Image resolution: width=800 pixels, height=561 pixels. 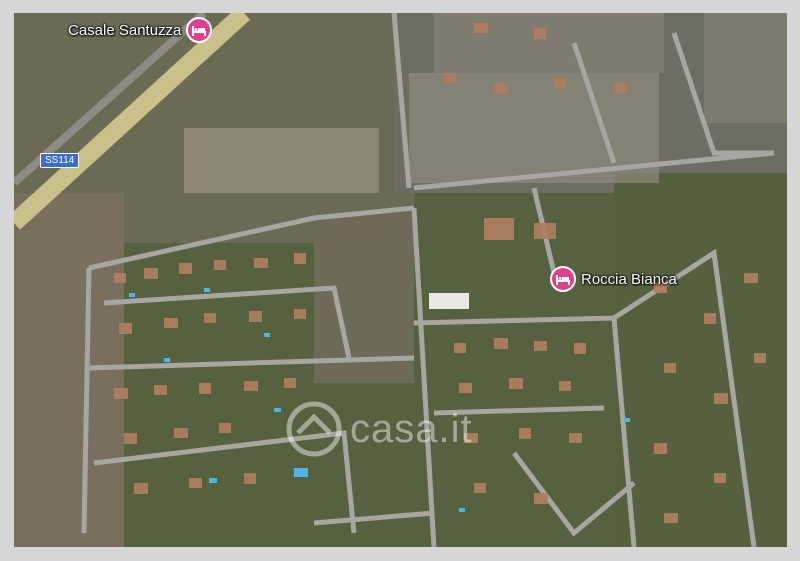 I want to click on watermark-text: casa.it, so click(x=411, y=428).